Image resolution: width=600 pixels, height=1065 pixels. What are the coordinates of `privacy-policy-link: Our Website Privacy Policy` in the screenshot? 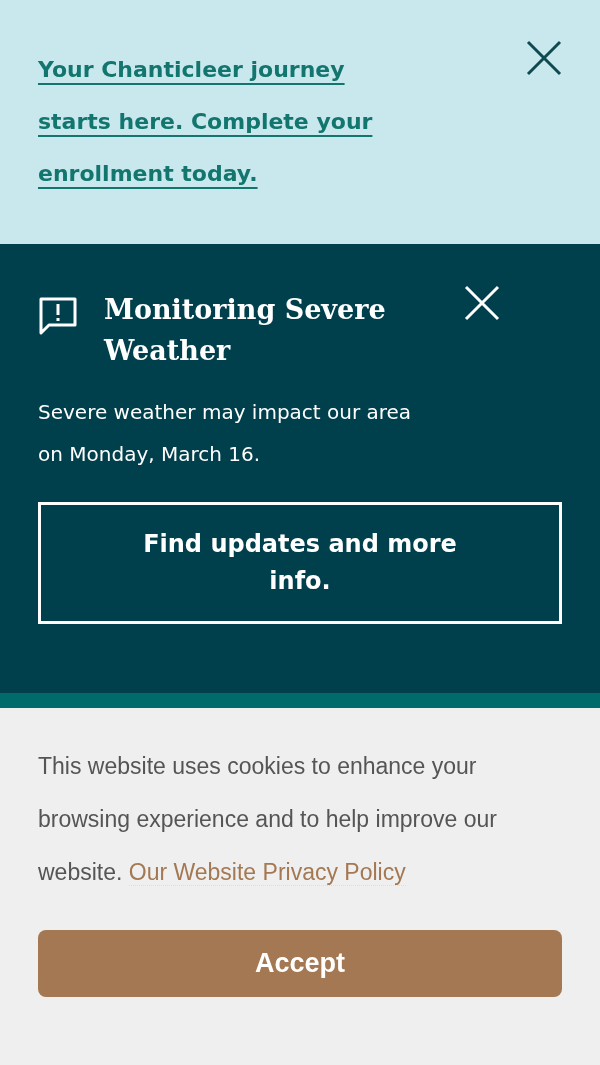 It's located at (267, 872).